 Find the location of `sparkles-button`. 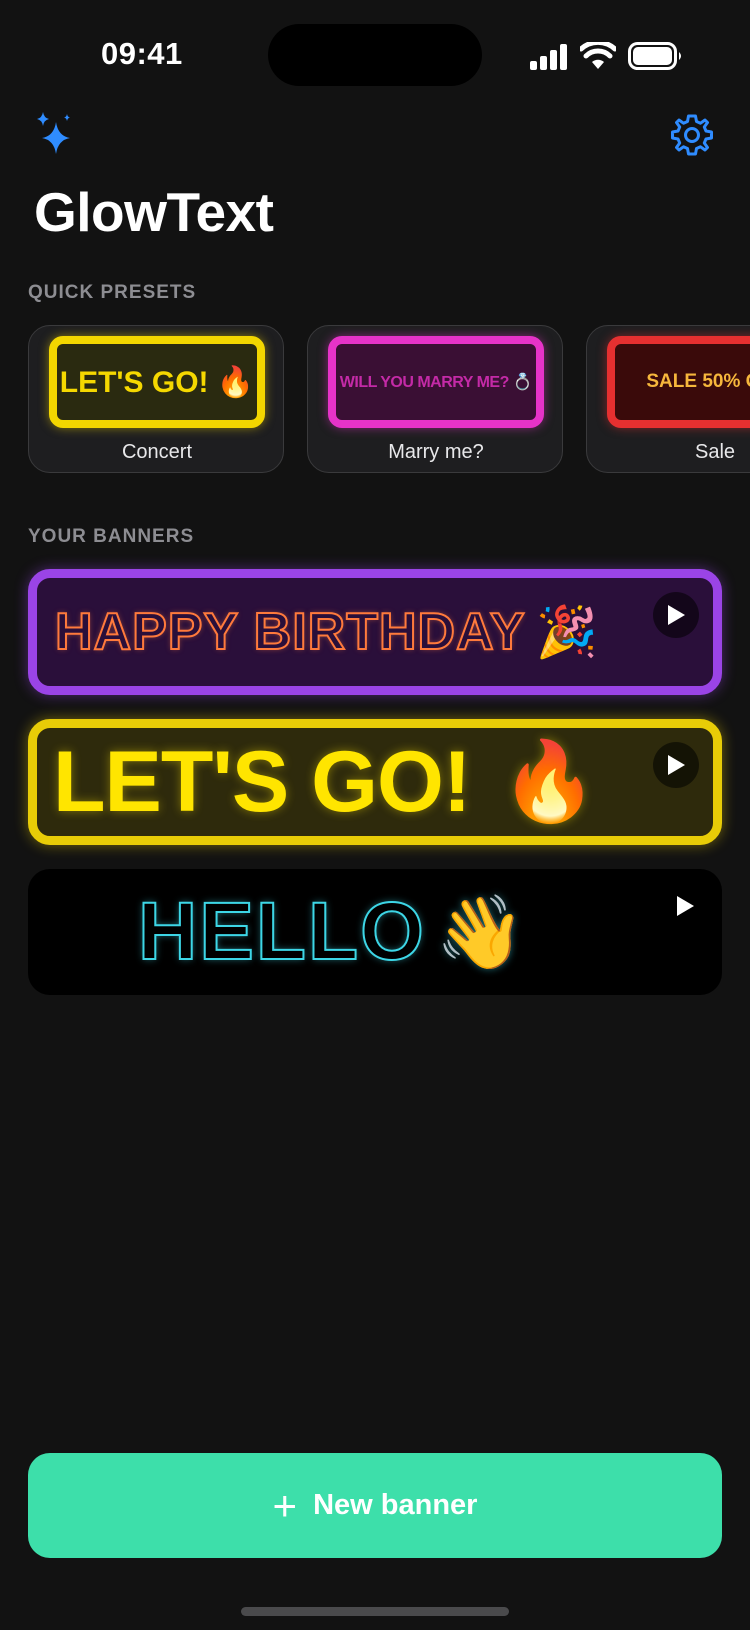

sparkles-button is located at coordinates (54, 133).